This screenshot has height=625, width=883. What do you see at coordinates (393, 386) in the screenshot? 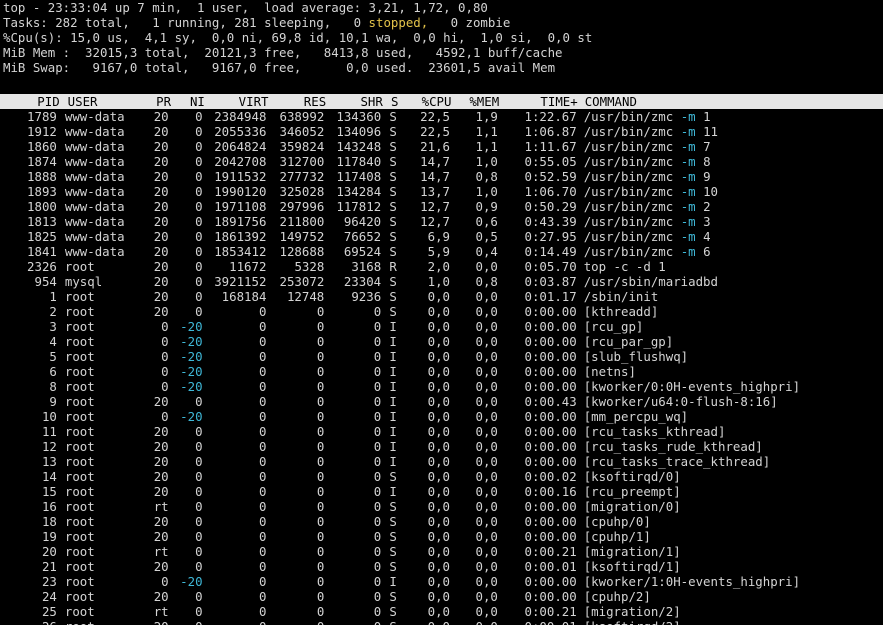
I see `cell-s: I` at bounding box center [393, 386].